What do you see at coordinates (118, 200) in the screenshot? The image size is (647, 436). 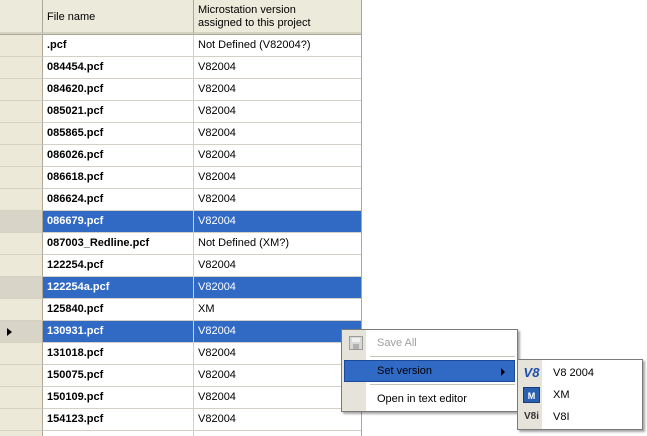 I see `cell-file-name: 086624.pcf` at bounding box center [118, 200].